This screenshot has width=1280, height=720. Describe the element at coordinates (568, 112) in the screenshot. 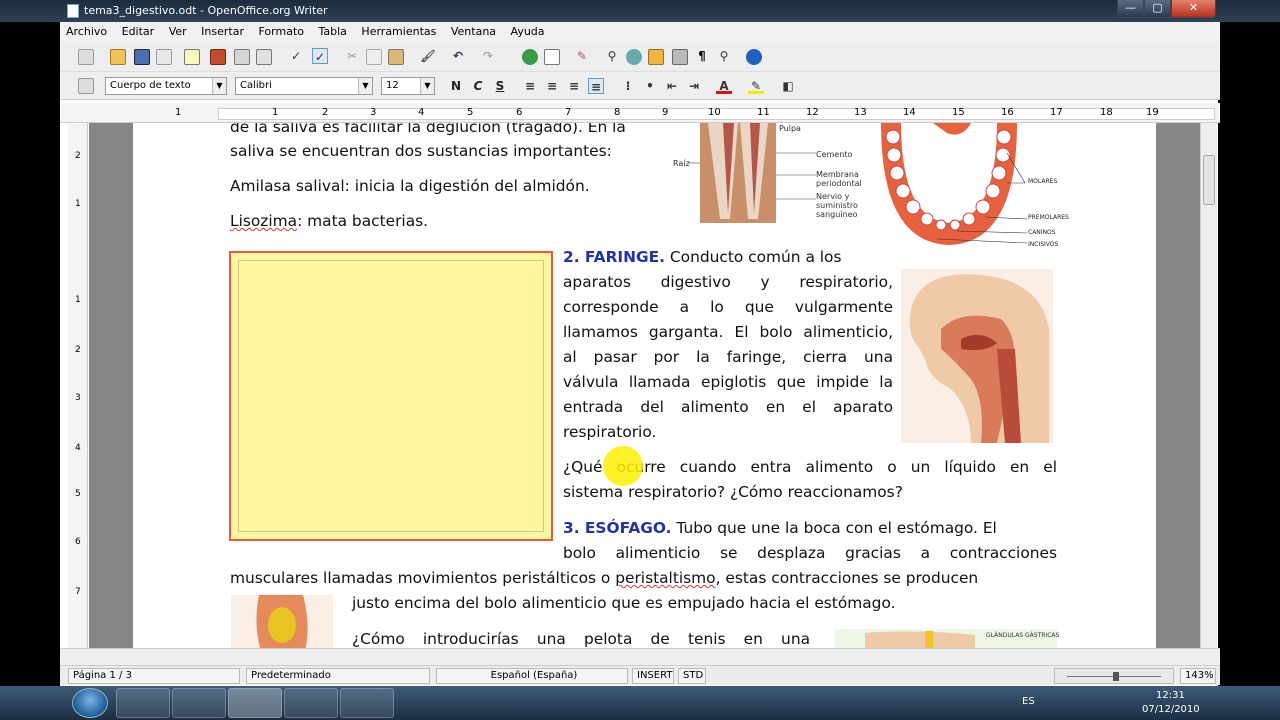

I see `ruler-number: 7` at that location.